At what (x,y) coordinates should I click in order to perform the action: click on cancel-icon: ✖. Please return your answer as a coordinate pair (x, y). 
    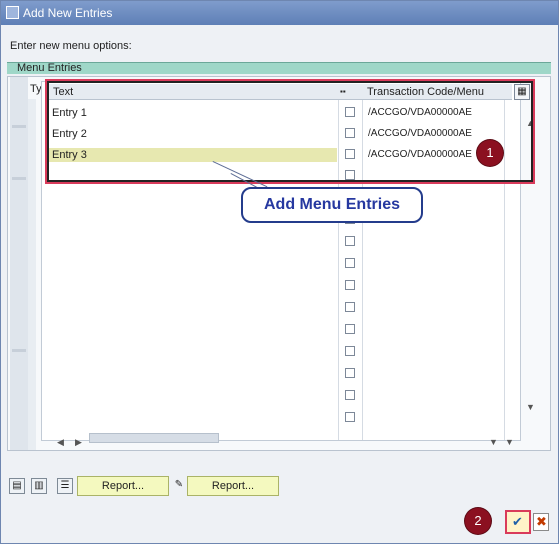
    Looking at the image, I should click on (541, 521).